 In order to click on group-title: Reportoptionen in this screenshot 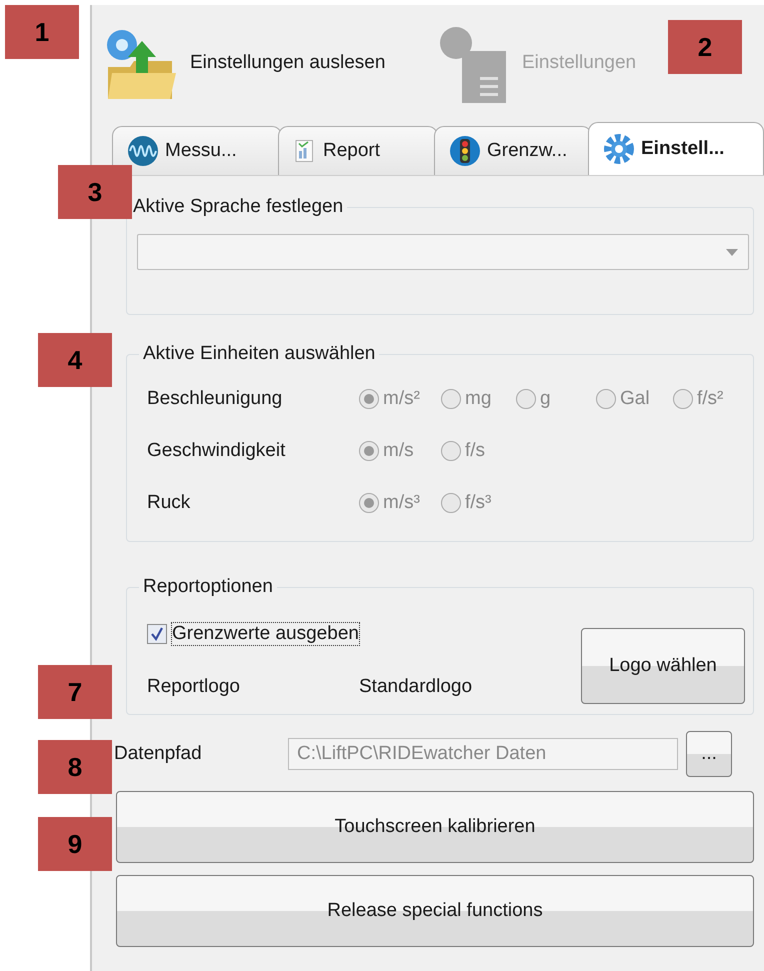, I will do `click(208, 587)`.